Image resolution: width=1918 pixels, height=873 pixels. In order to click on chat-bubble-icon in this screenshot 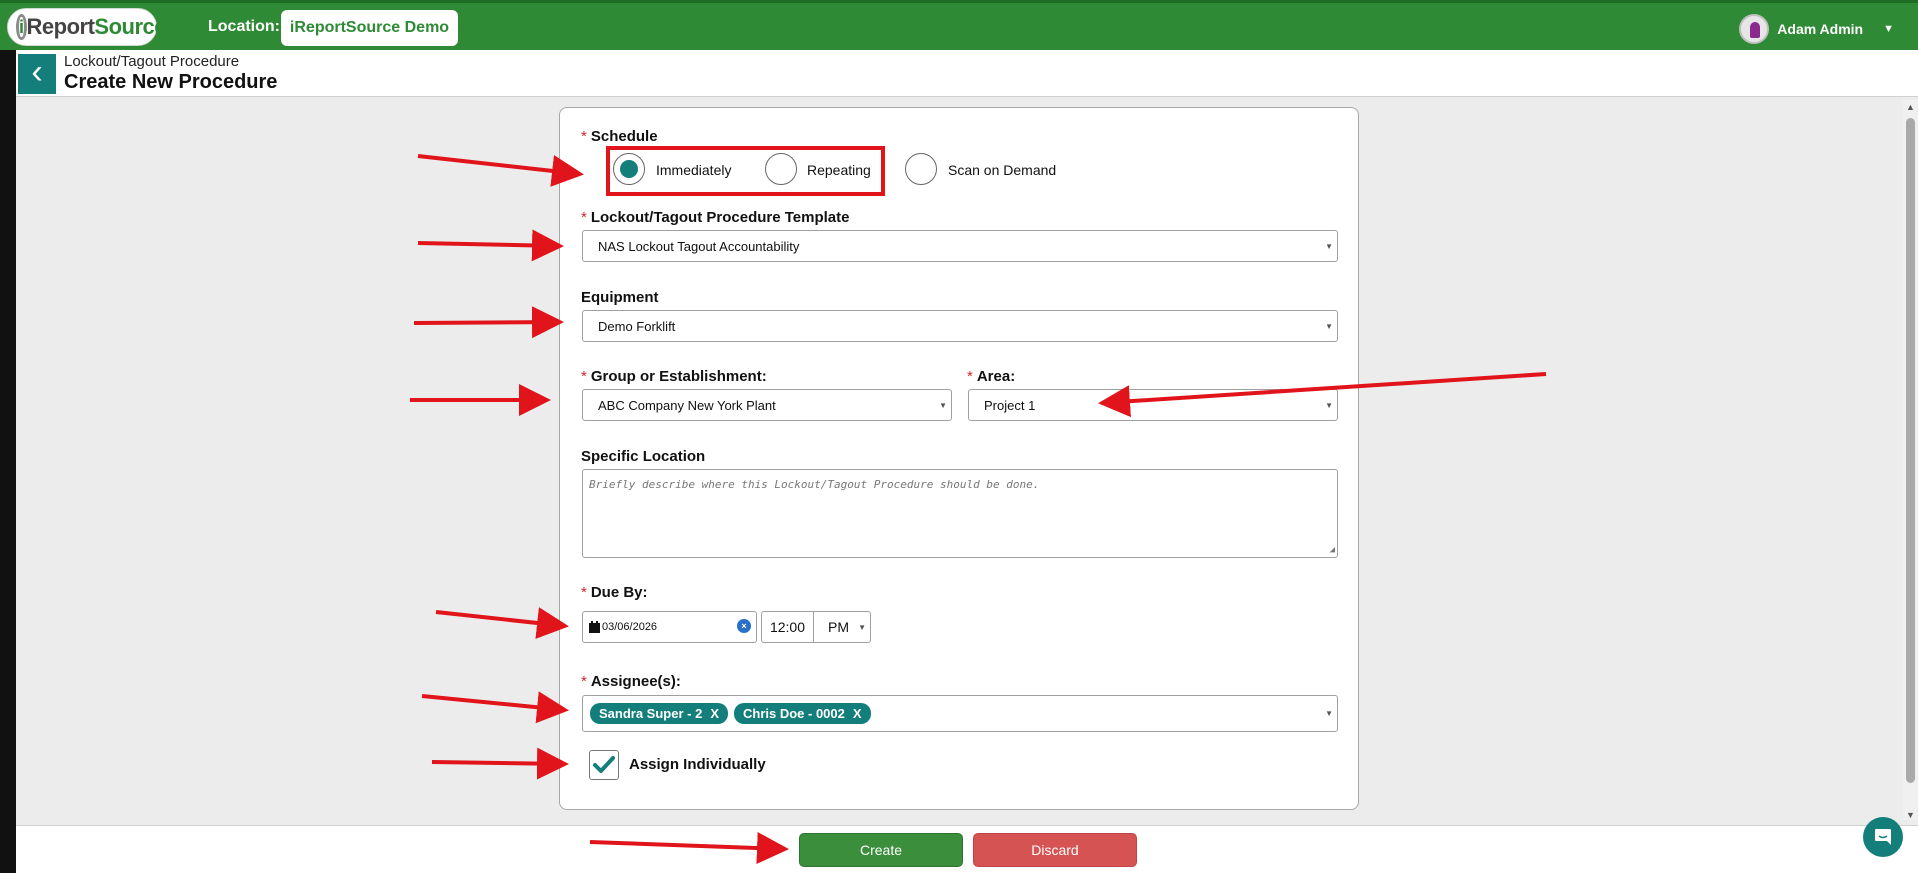, I will do `click(1883, 837)`.